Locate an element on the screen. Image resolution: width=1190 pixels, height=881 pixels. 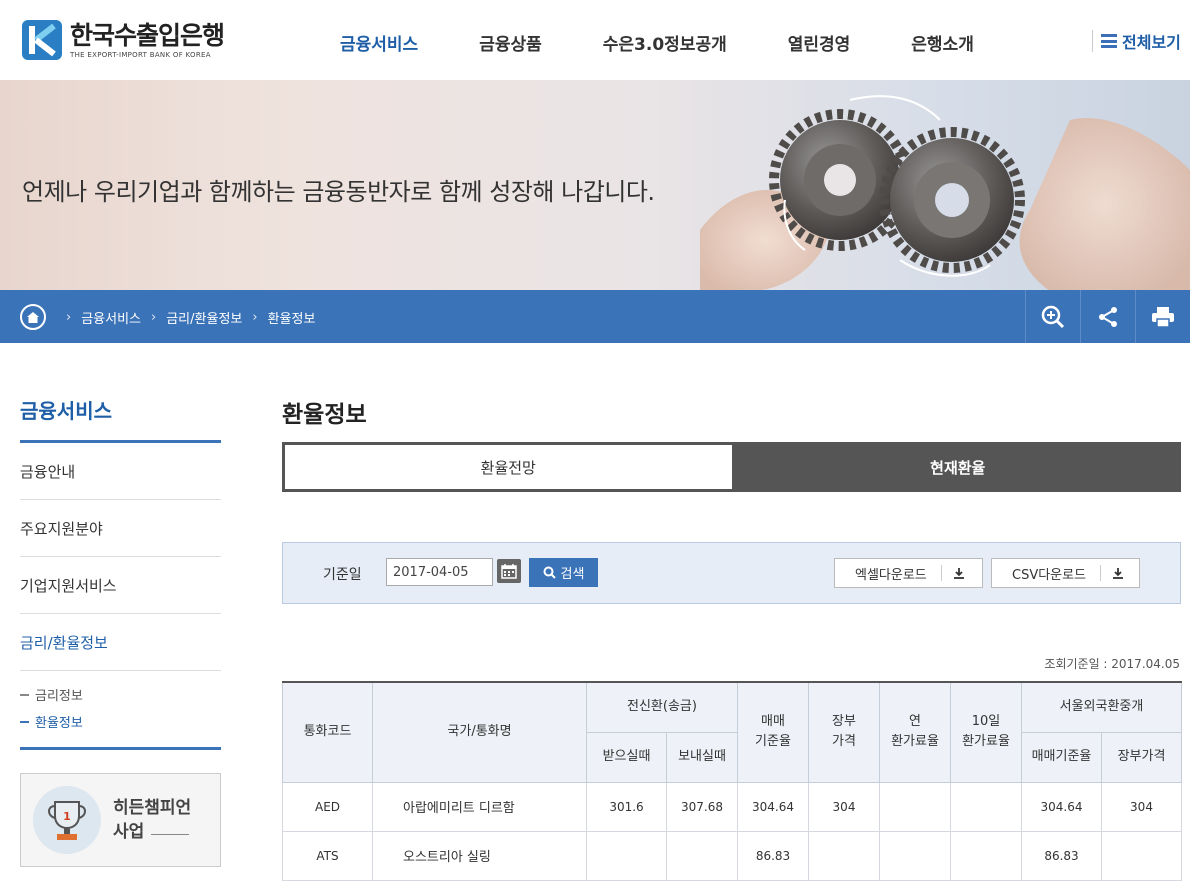
side-nav-item-business-support: 기업지원서비스 is located at coordinates (120, 585).